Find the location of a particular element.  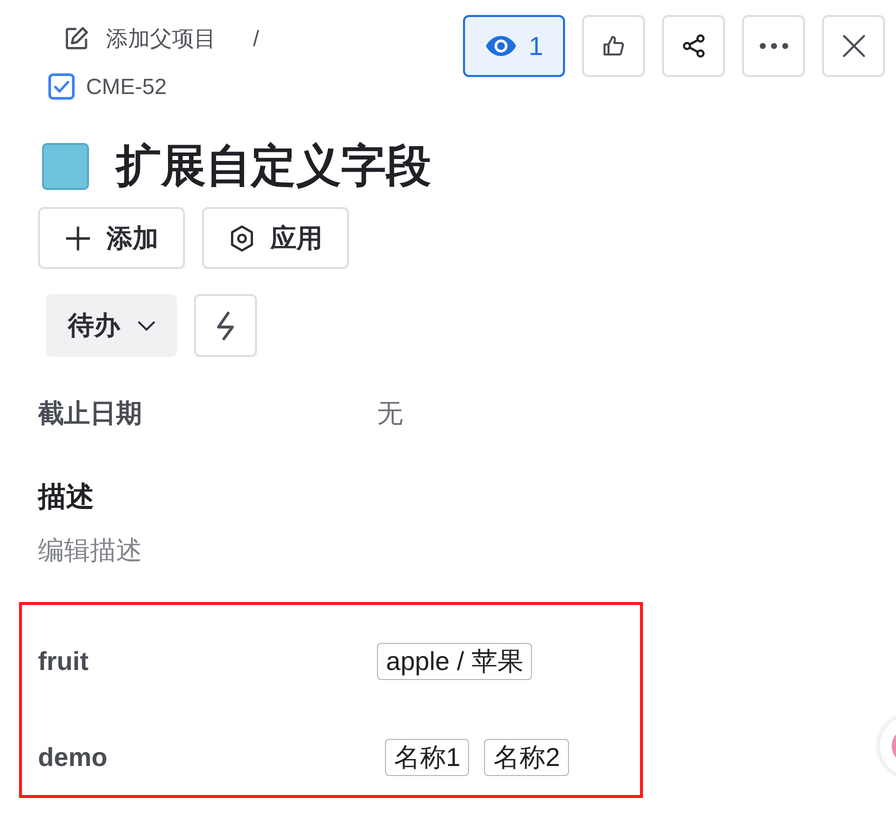

more-button is located at coordinates (773, 46).